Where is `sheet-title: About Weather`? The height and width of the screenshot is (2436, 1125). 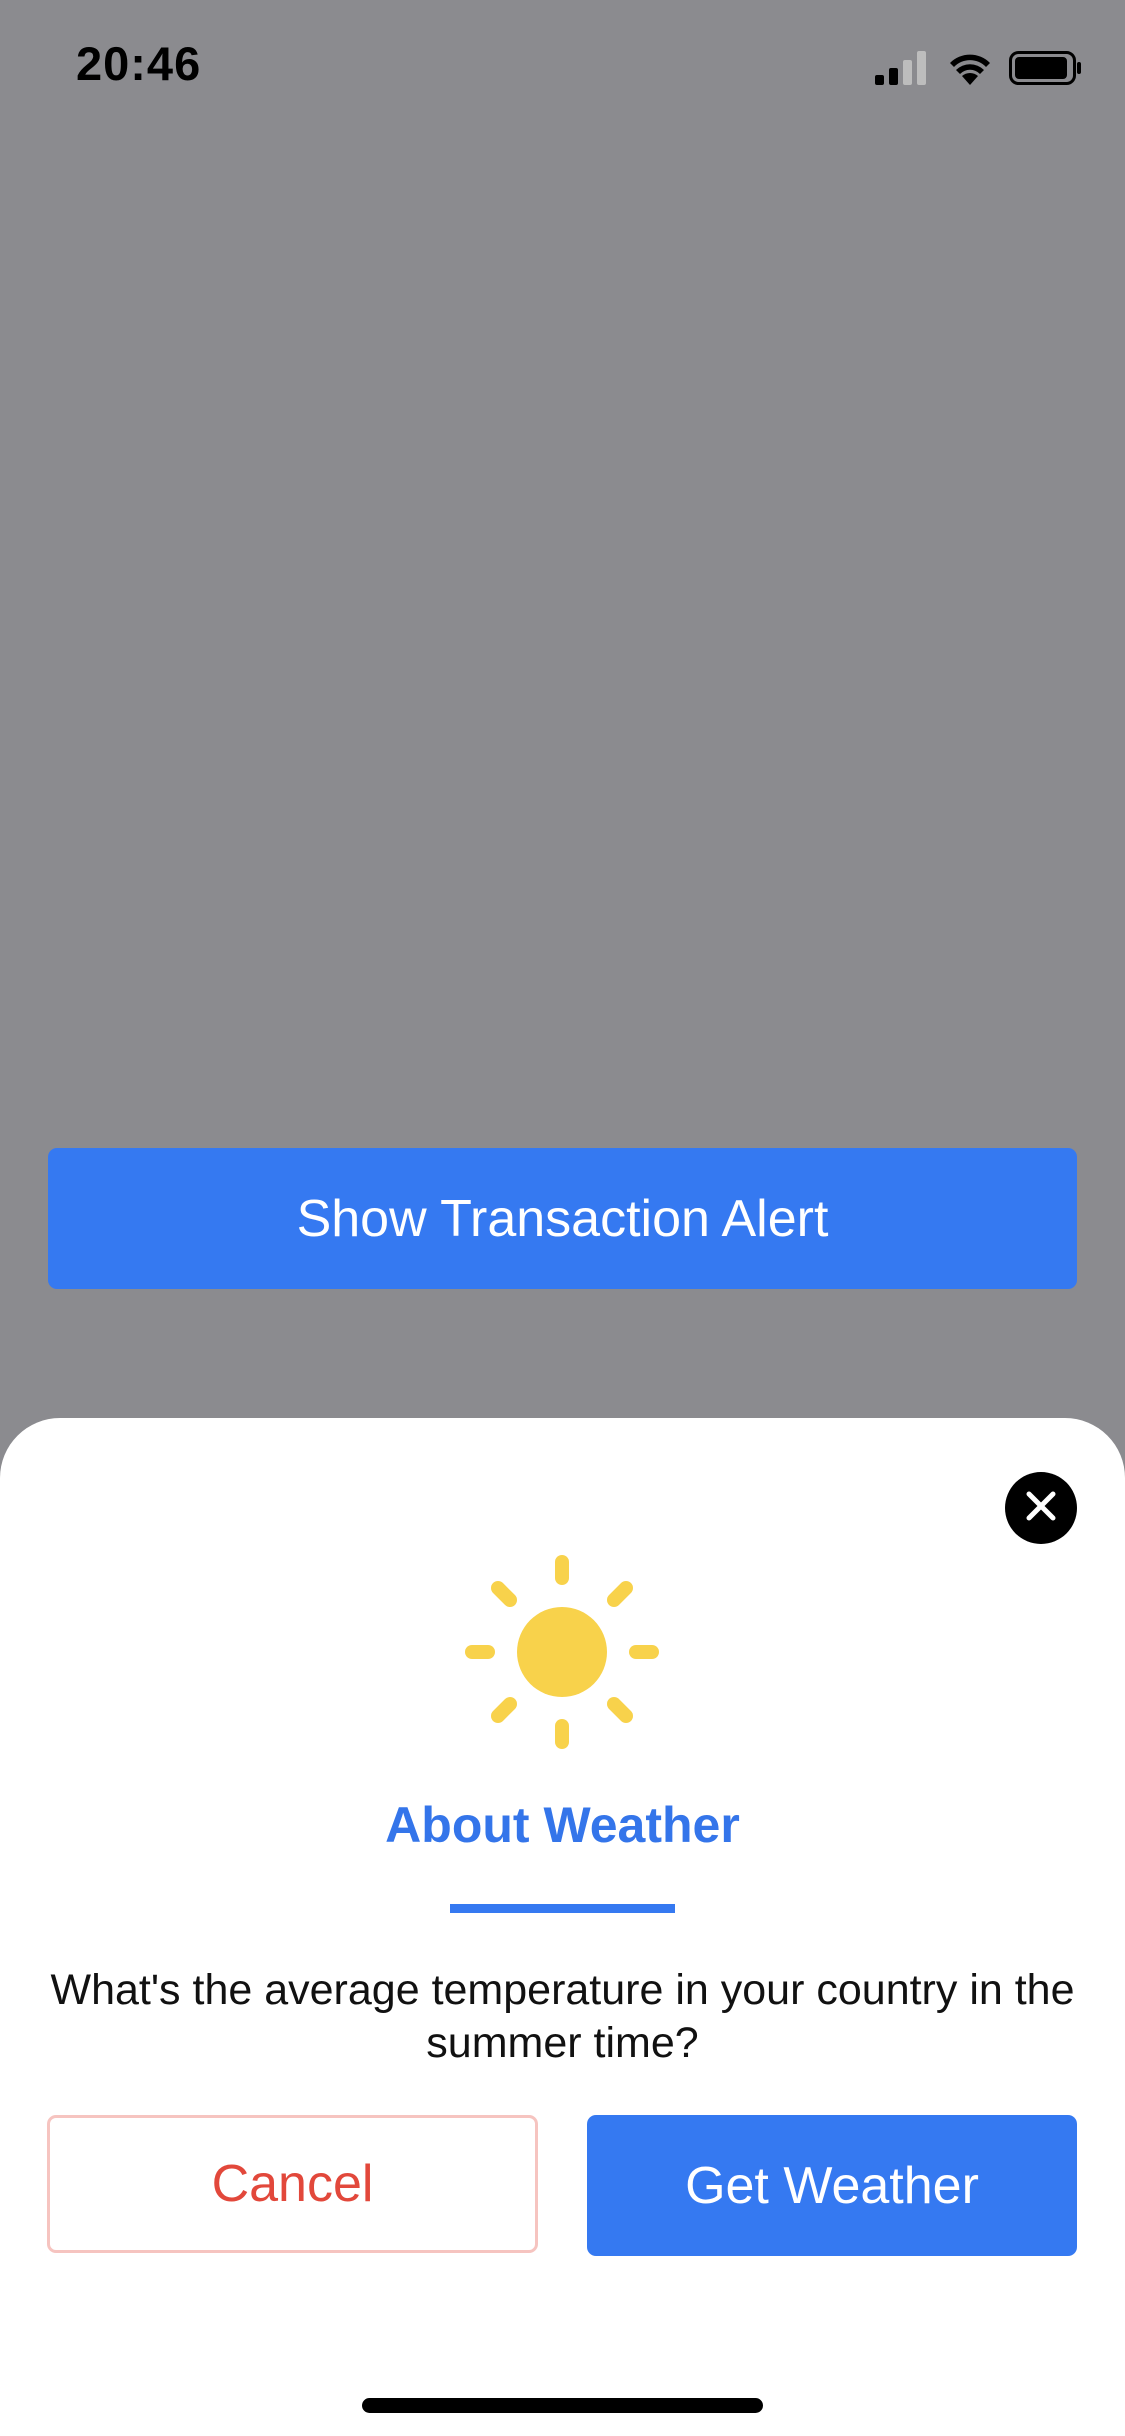
sheet-title: About Weather is located at coordinates (562, 1825).